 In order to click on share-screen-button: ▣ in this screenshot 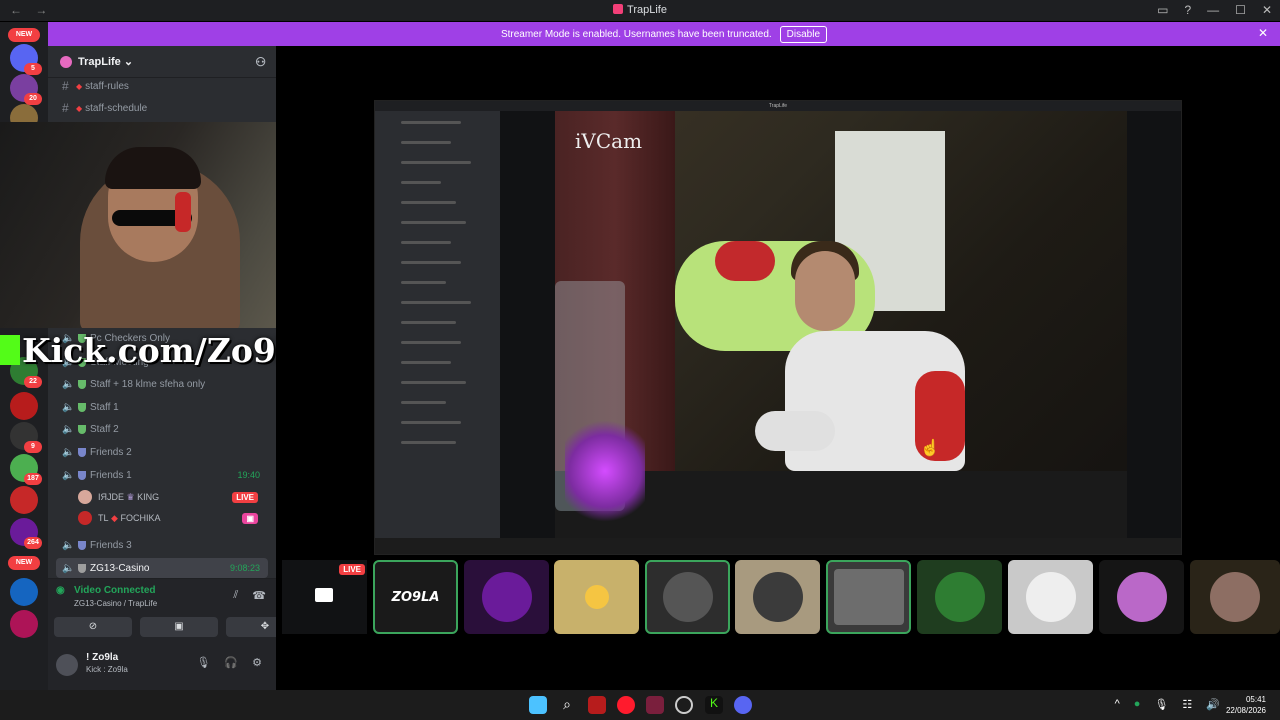, I will do `click(179, 627)`.